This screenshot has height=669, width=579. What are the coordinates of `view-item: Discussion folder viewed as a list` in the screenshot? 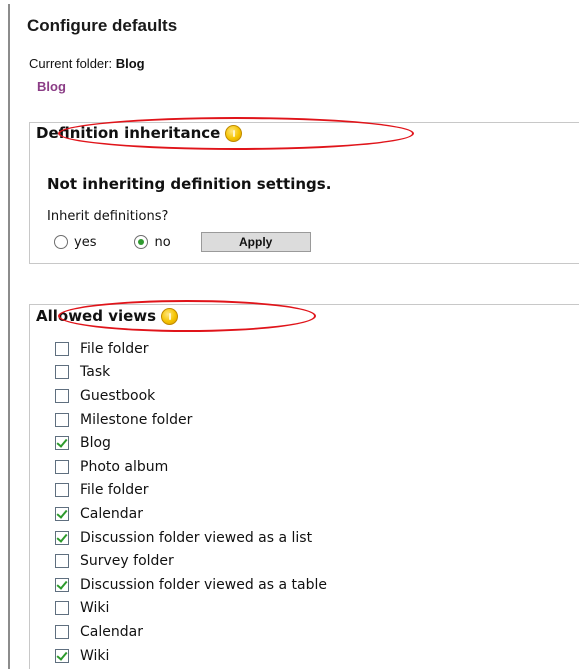 It's located at (191, 538).